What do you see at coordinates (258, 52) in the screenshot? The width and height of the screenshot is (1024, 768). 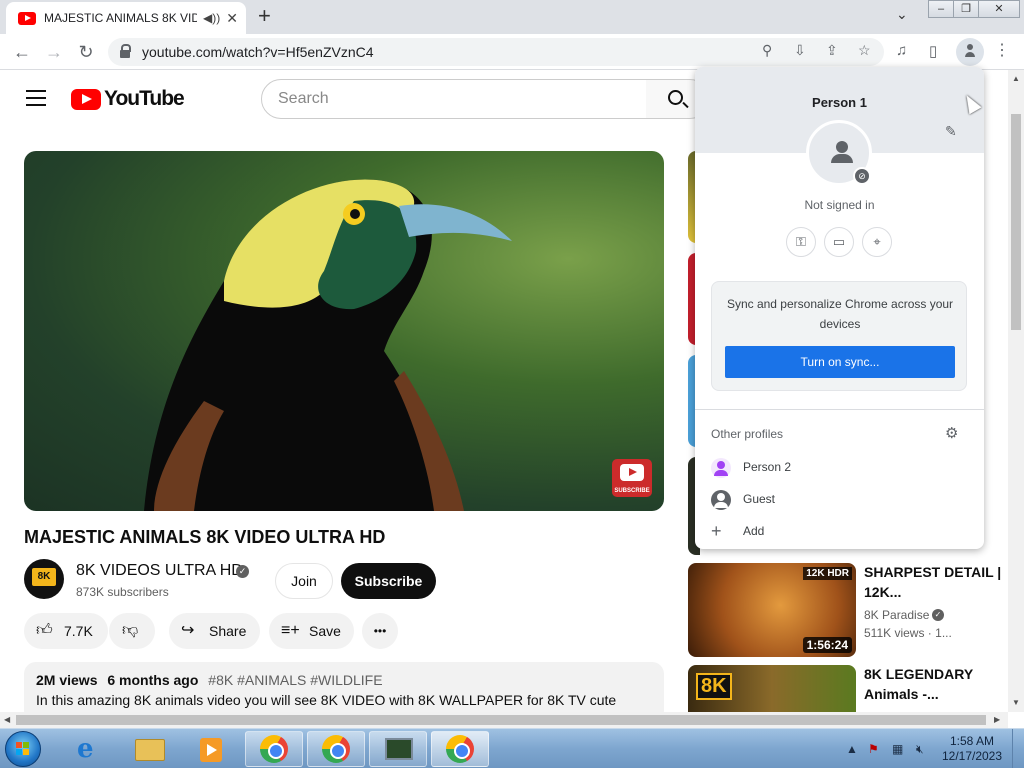 I see `url-text: youtube.com/watch?v=Hf5enZVznC4` at bounding box center [258, 52].